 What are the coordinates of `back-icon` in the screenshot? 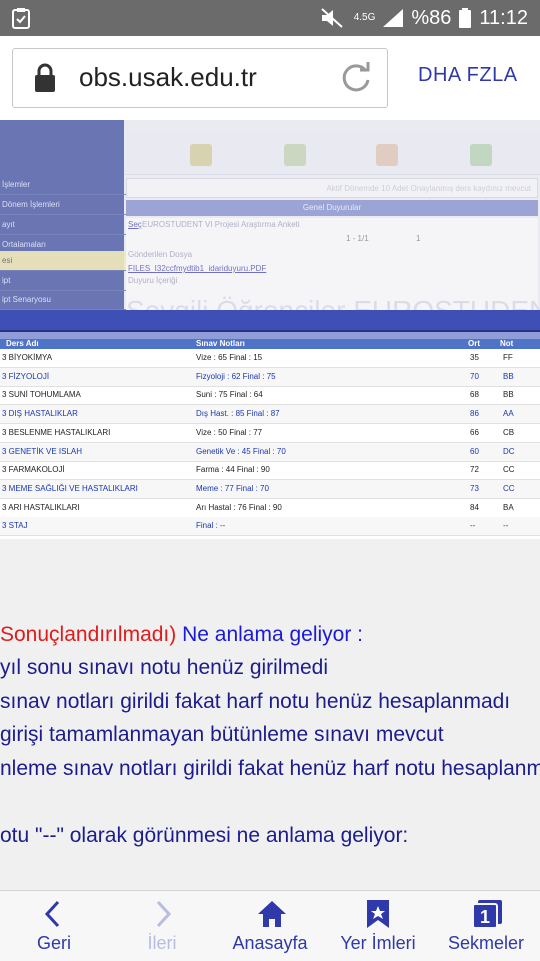 It's located at (52, 914).